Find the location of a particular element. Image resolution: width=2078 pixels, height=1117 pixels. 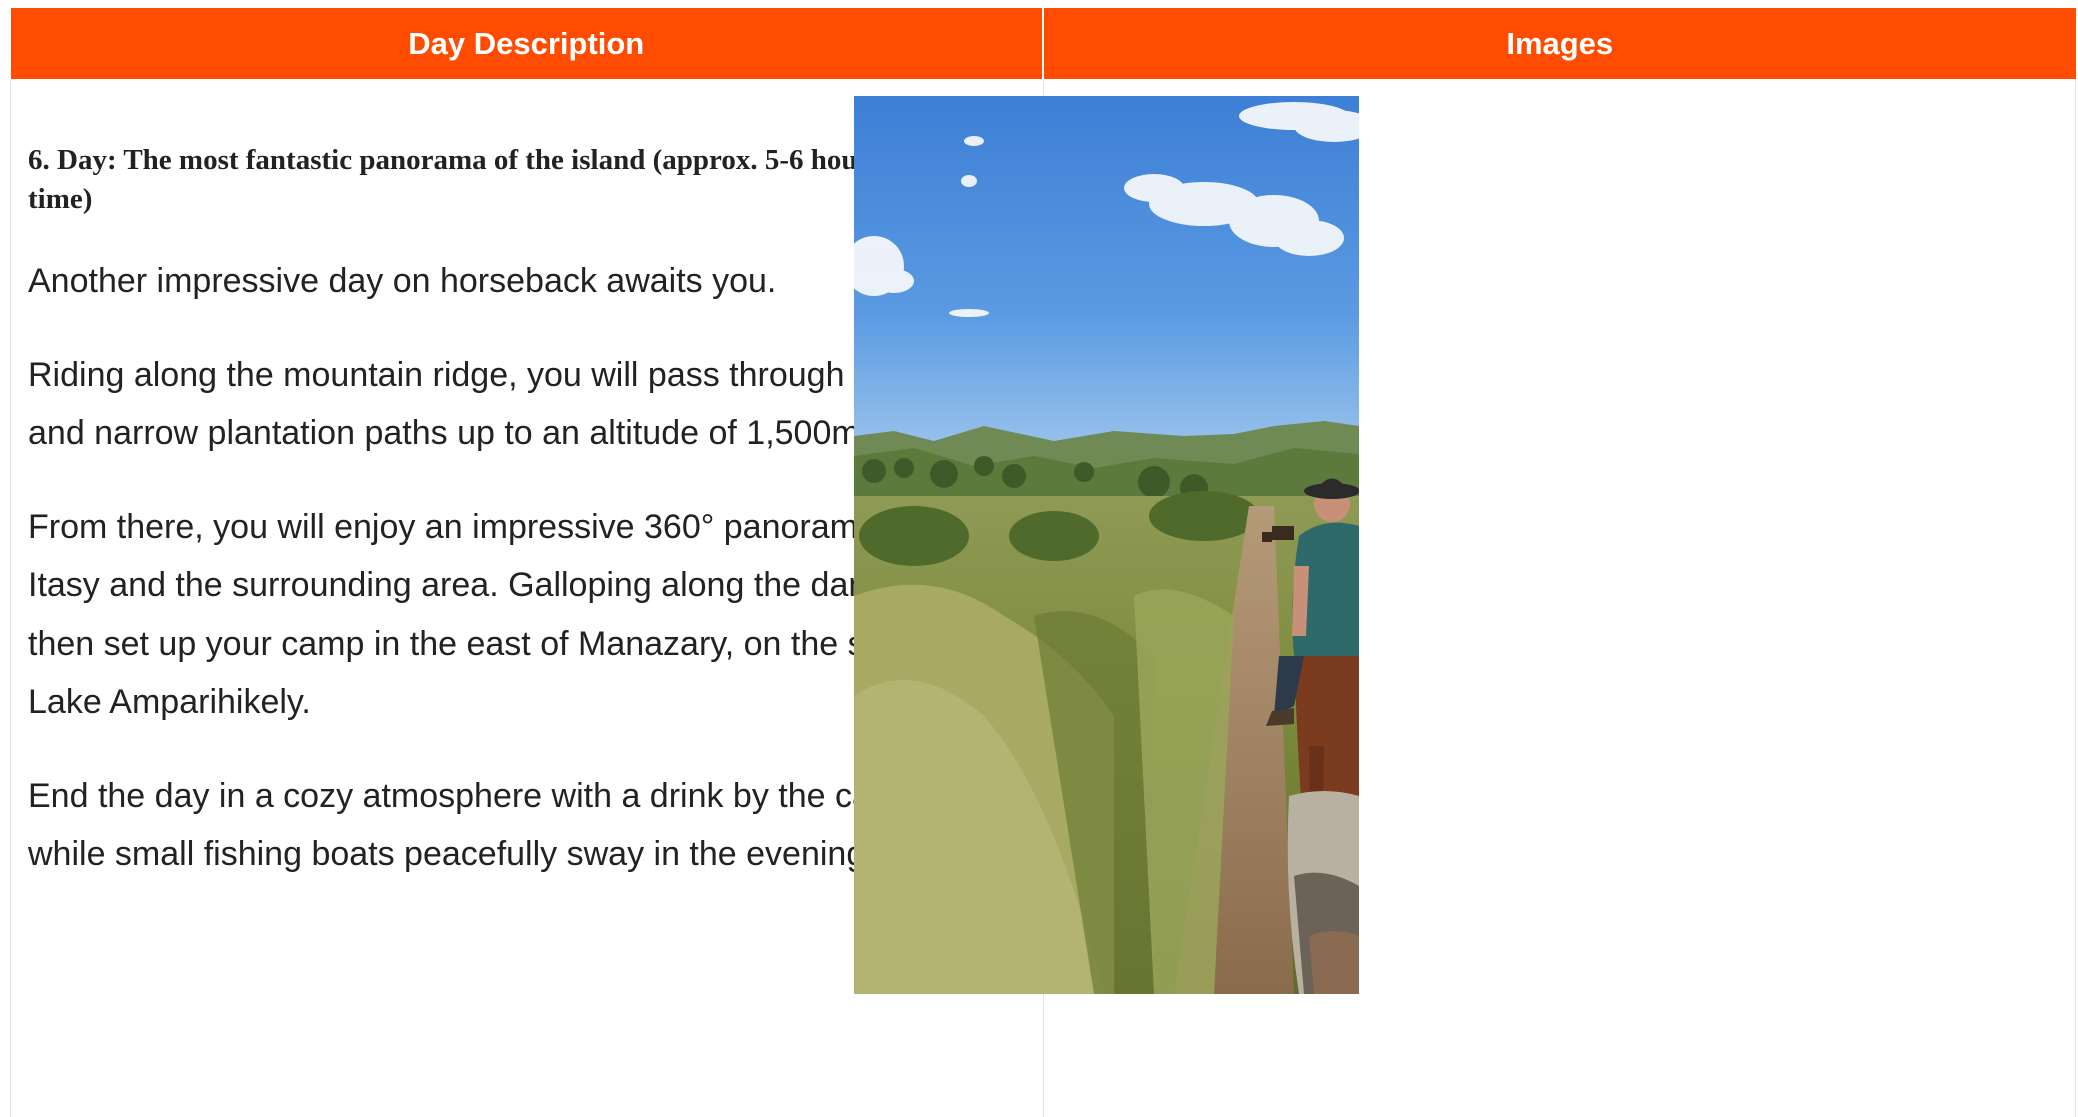

header-images: Images is located at coordinates (1559, 43).